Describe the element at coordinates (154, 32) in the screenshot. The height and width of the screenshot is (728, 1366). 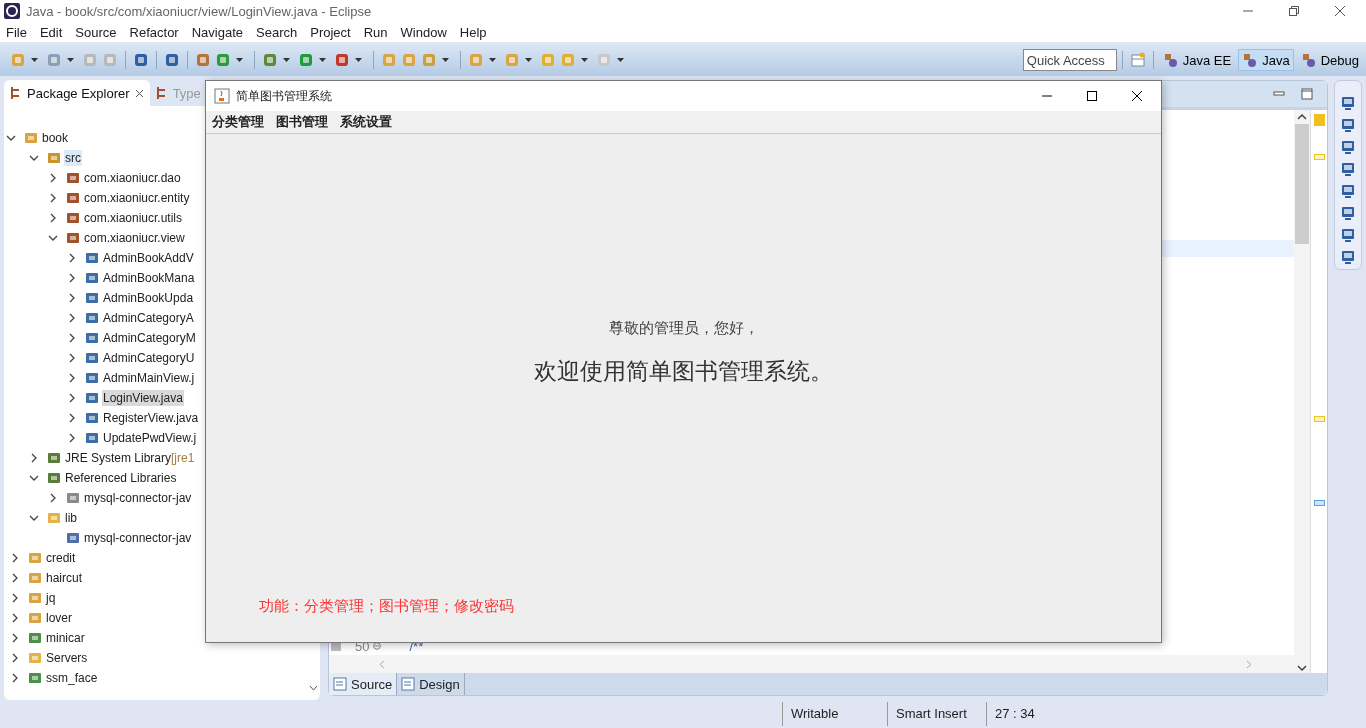
I see `menu-item: Refactor` at that location.